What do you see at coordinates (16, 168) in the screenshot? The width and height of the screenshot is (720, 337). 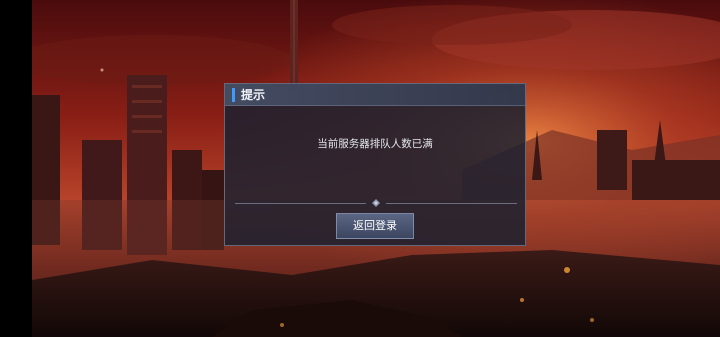 I see `left-letterbox` at bounding box center [16, 168].